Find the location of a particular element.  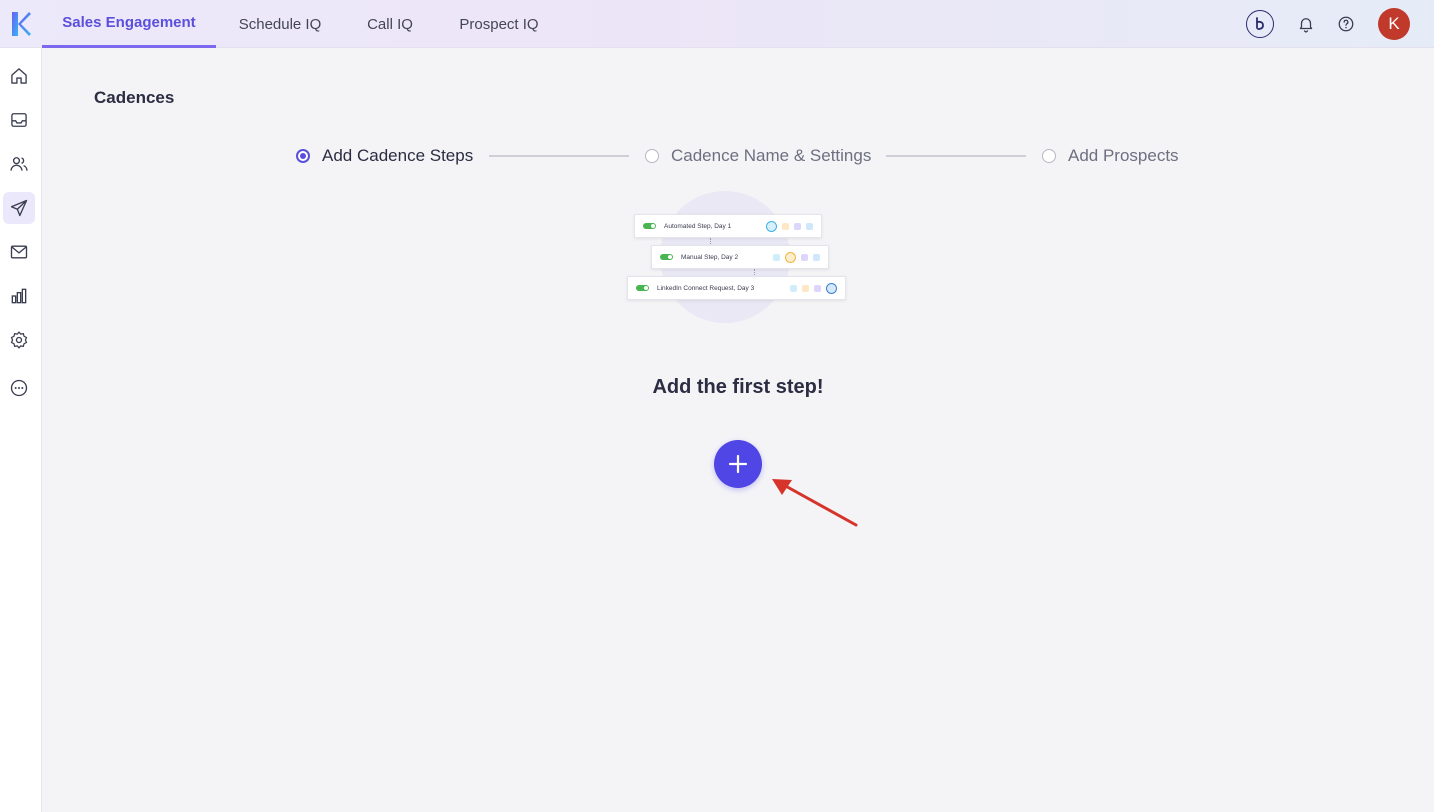

step-label: Add Cadence Steps is located at coordinates (398, 155).